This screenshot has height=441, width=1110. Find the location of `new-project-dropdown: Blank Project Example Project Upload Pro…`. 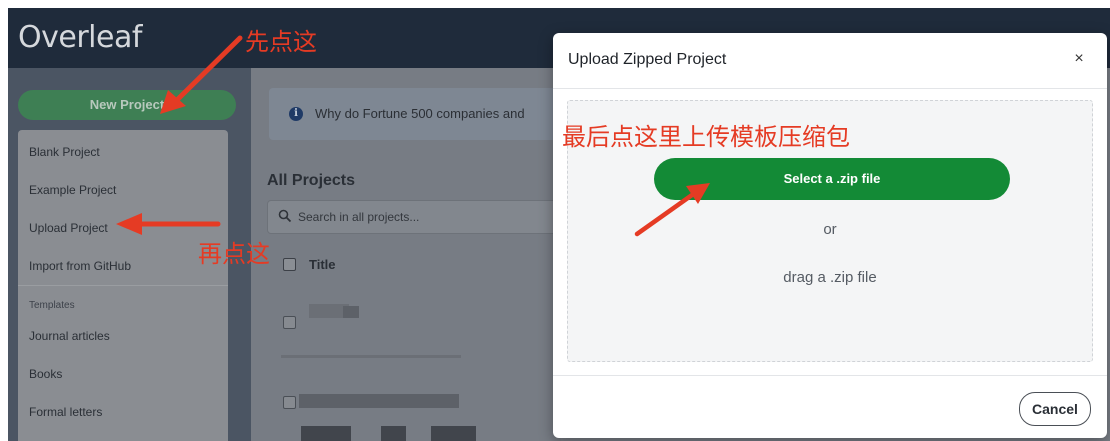

new-project-dropdown: Blank Project Example Project Upload Pro… is located at coordinates (123, 285).